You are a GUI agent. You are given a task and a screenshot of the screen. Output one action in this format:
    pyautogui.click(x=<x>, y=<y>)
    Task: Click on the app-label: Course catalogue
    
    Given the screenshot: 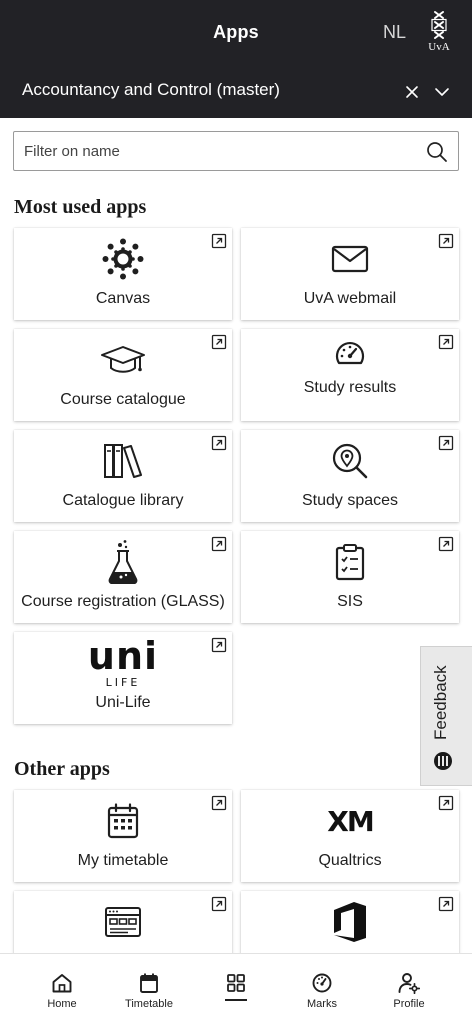 What is the action you would take?
    pyautogui.click(x=123, y=399)
    